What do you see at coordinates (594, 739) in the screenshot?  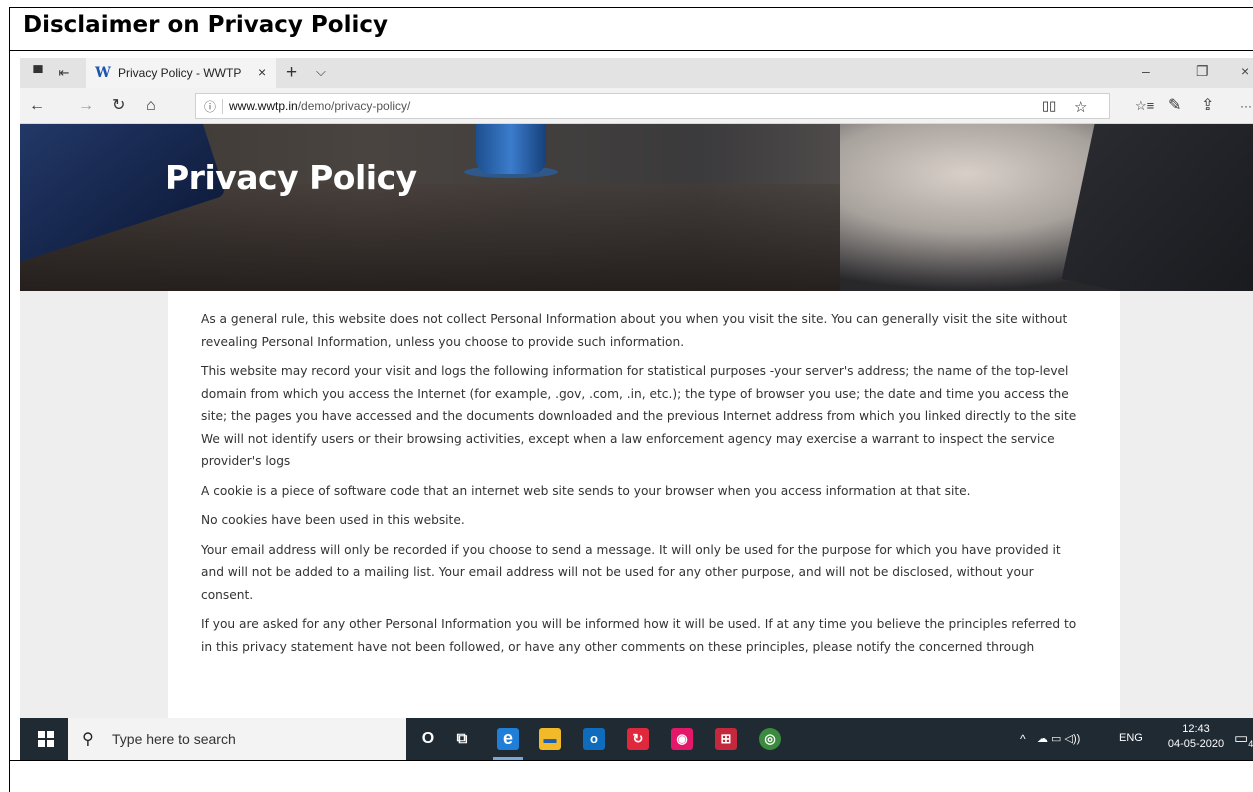 I see `outlook-icon: o` at bounding box center [594, 739].